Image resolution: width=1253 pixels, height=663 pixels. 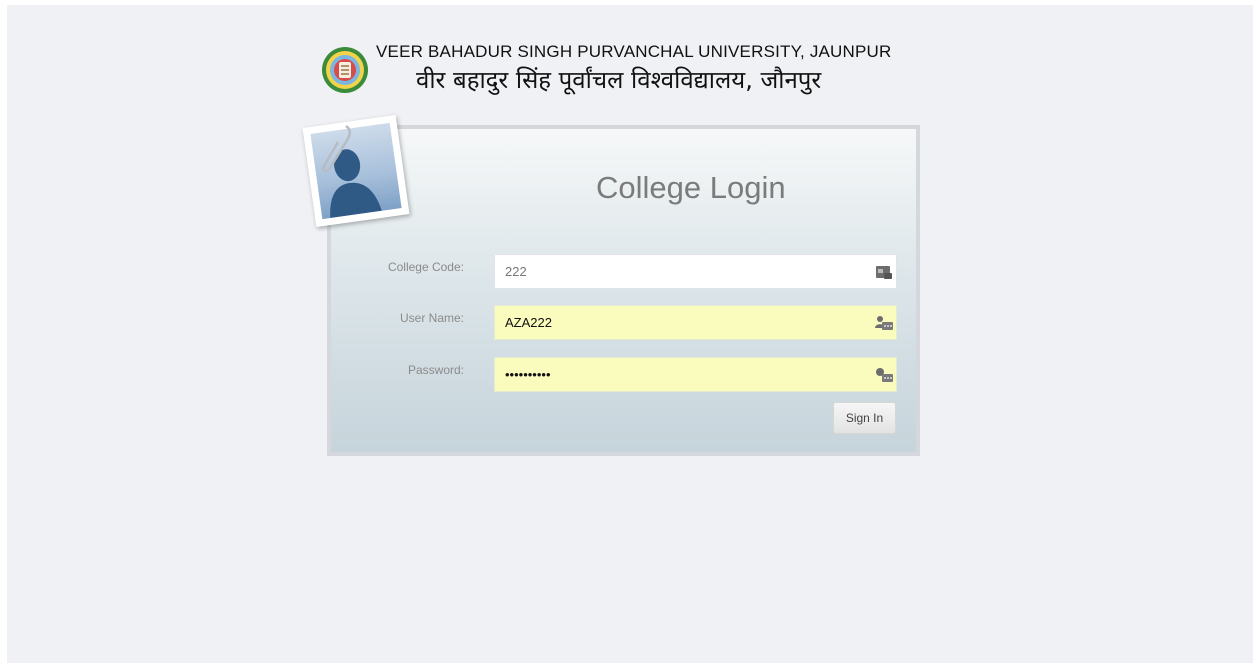 What do you see at coordinates (680, 322) in the screenshot?
I see `username-input` at bounding box center [680, 322].